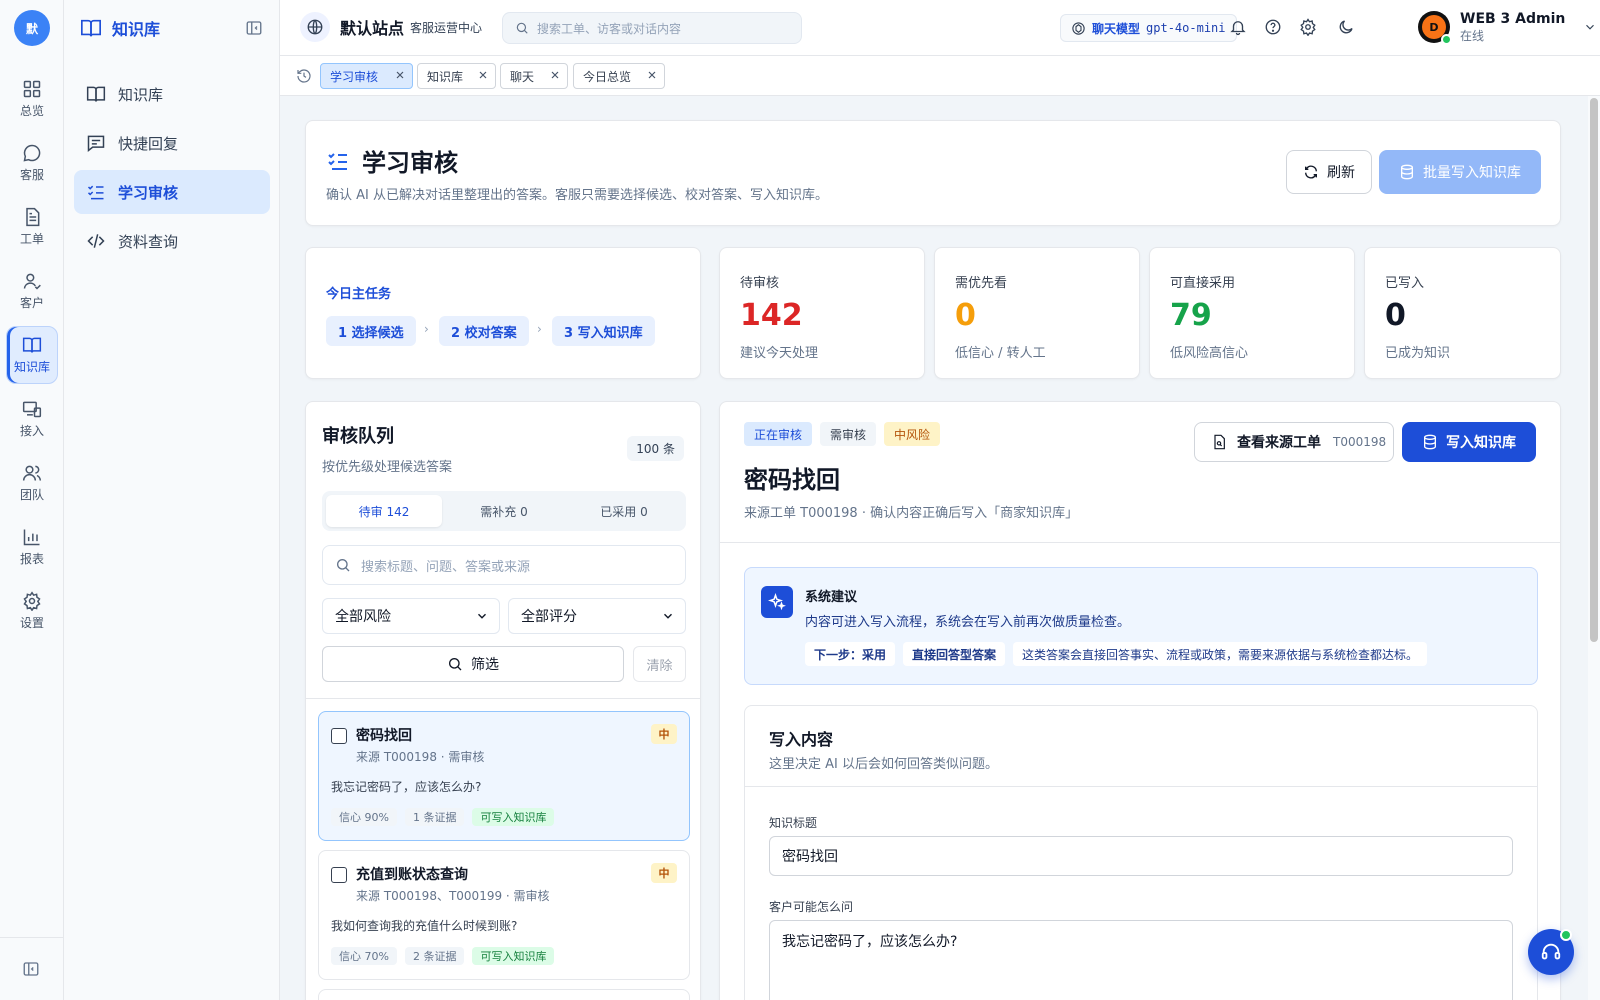 The width and height of the screenshot is (1600, 1000). I want to click on sidebar-item-data-query: 资料查询, so click(172, 241).